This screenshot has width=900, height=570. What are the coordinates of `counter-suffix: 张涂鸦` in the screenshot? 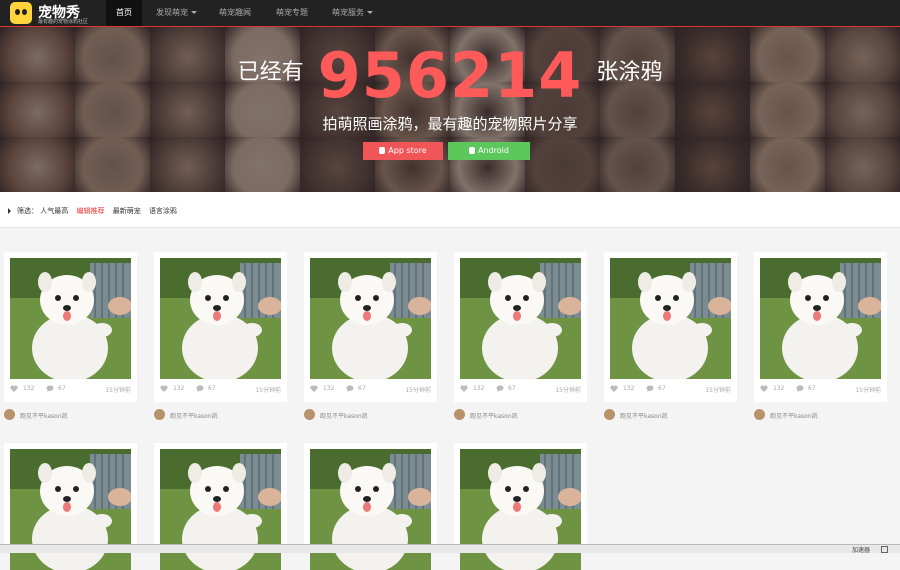 It's located at (629, 72).